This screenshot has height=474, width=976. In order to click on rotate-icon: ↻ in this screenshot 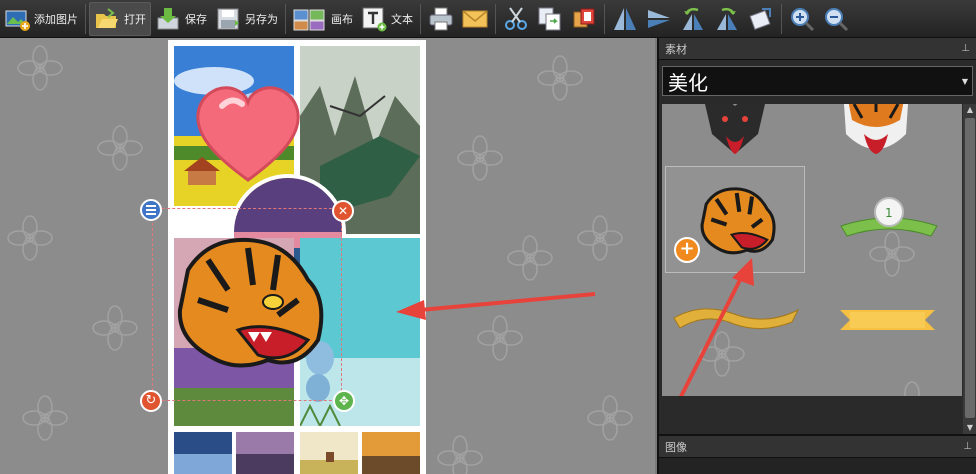, I will do `click(151, 400)`.